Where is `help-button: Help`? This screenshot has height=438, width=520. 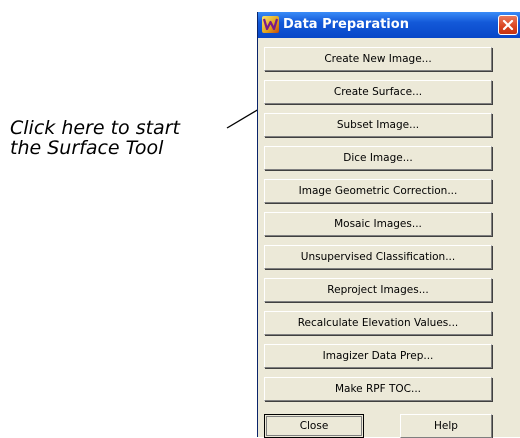
help-button: Help is located at coordinates (446, 426).